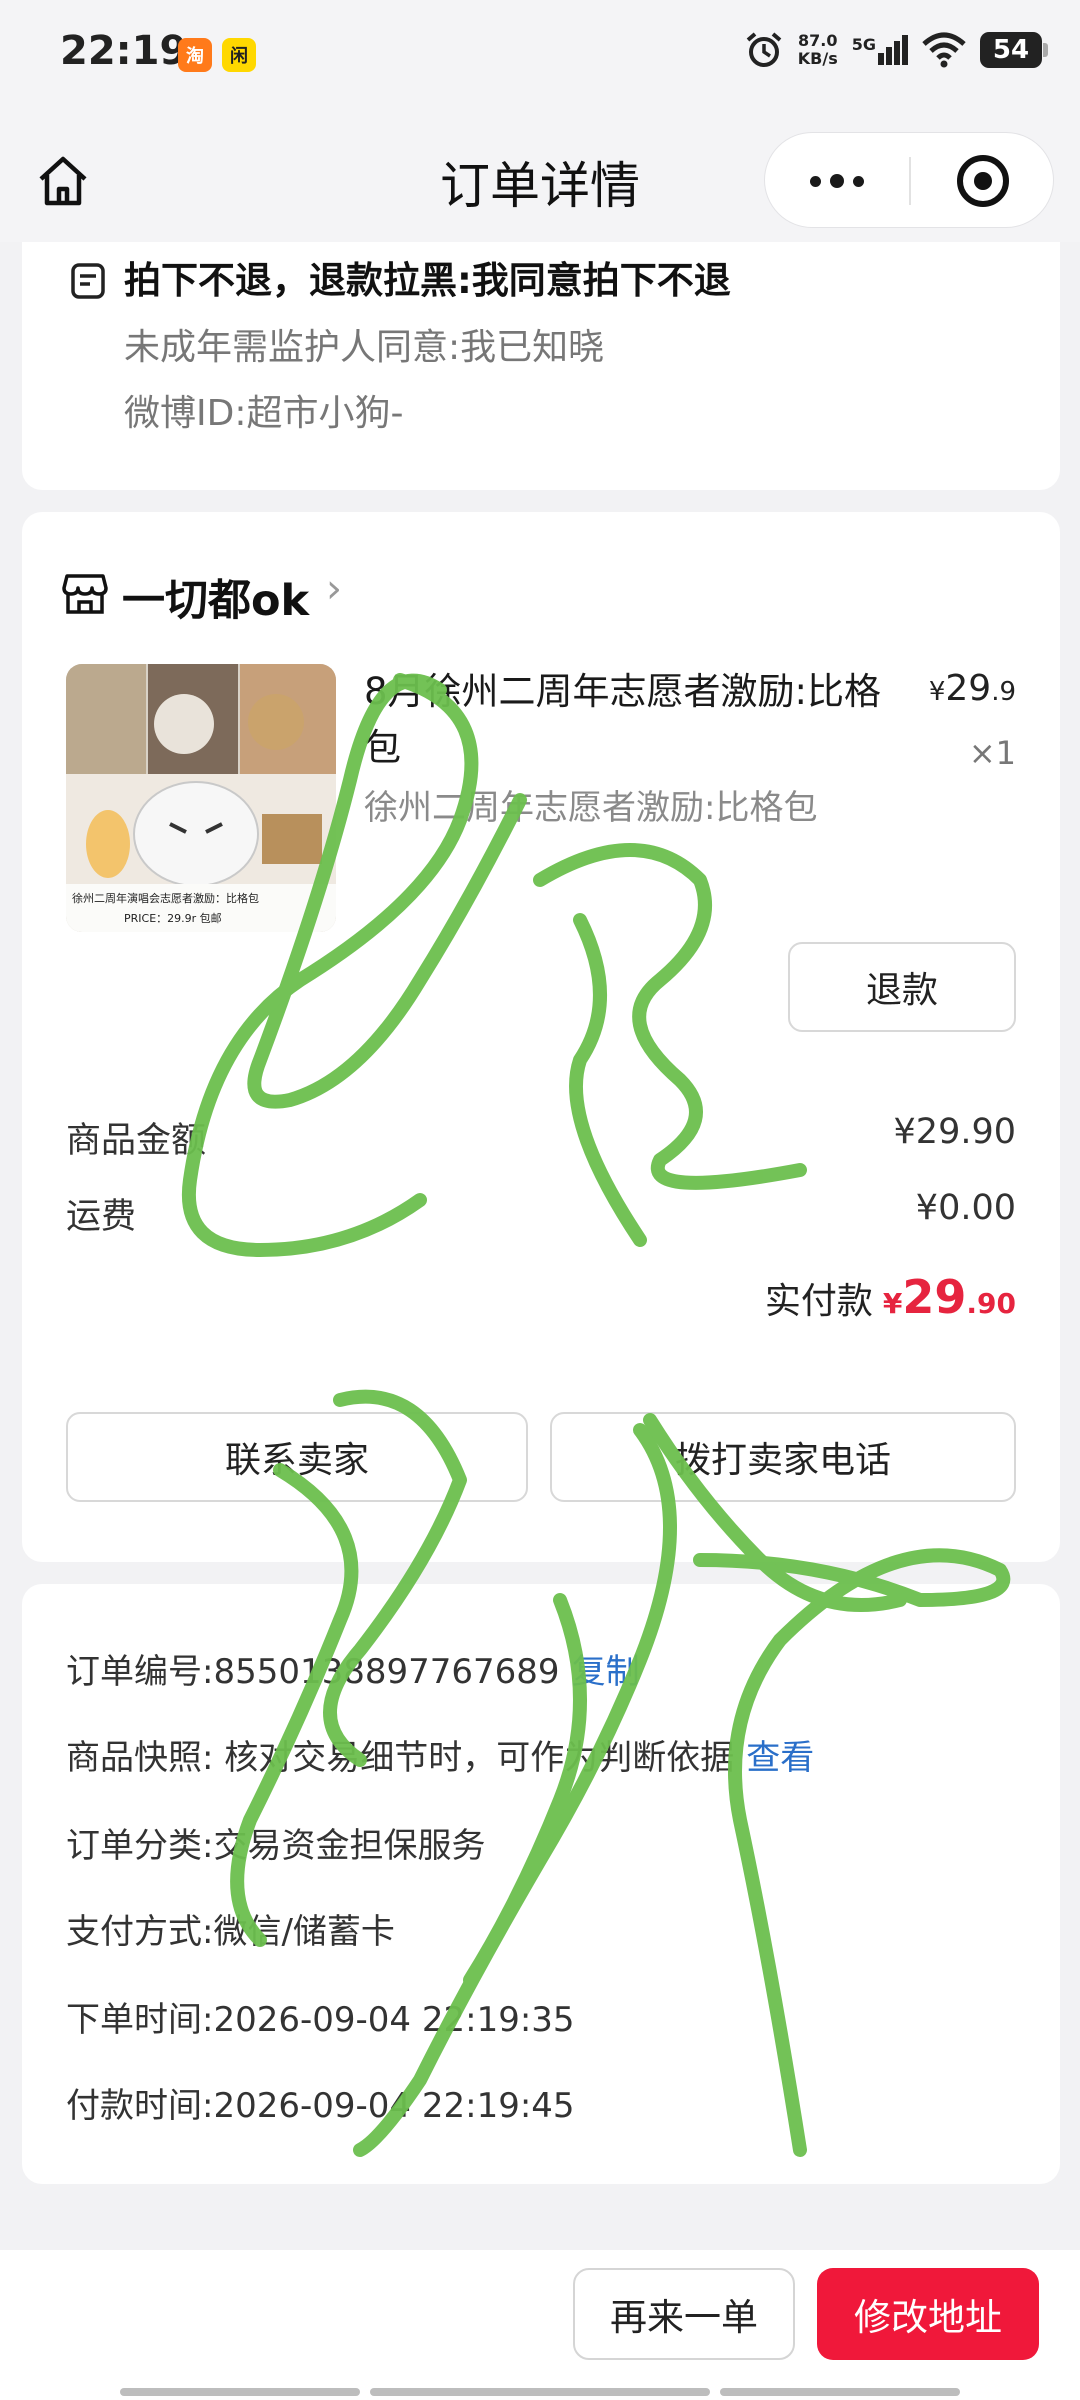 The image size is (1080, 2400). What do you see at coordinates (606, 1672) in the screenshot?
I see `copy-link: 复制` at bounding box center [606, 1672].